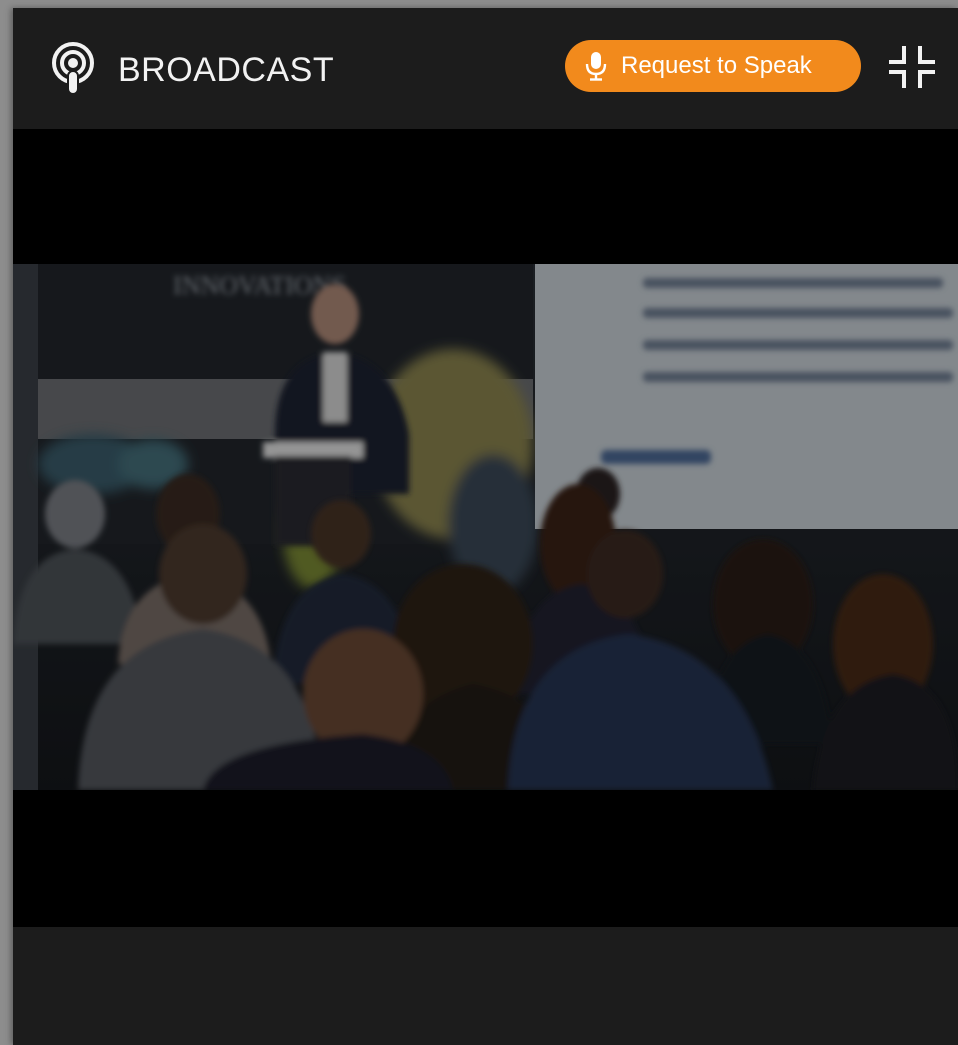  I want to click on header-bar: BROADCAST Request to Speak, so click(485, 68).